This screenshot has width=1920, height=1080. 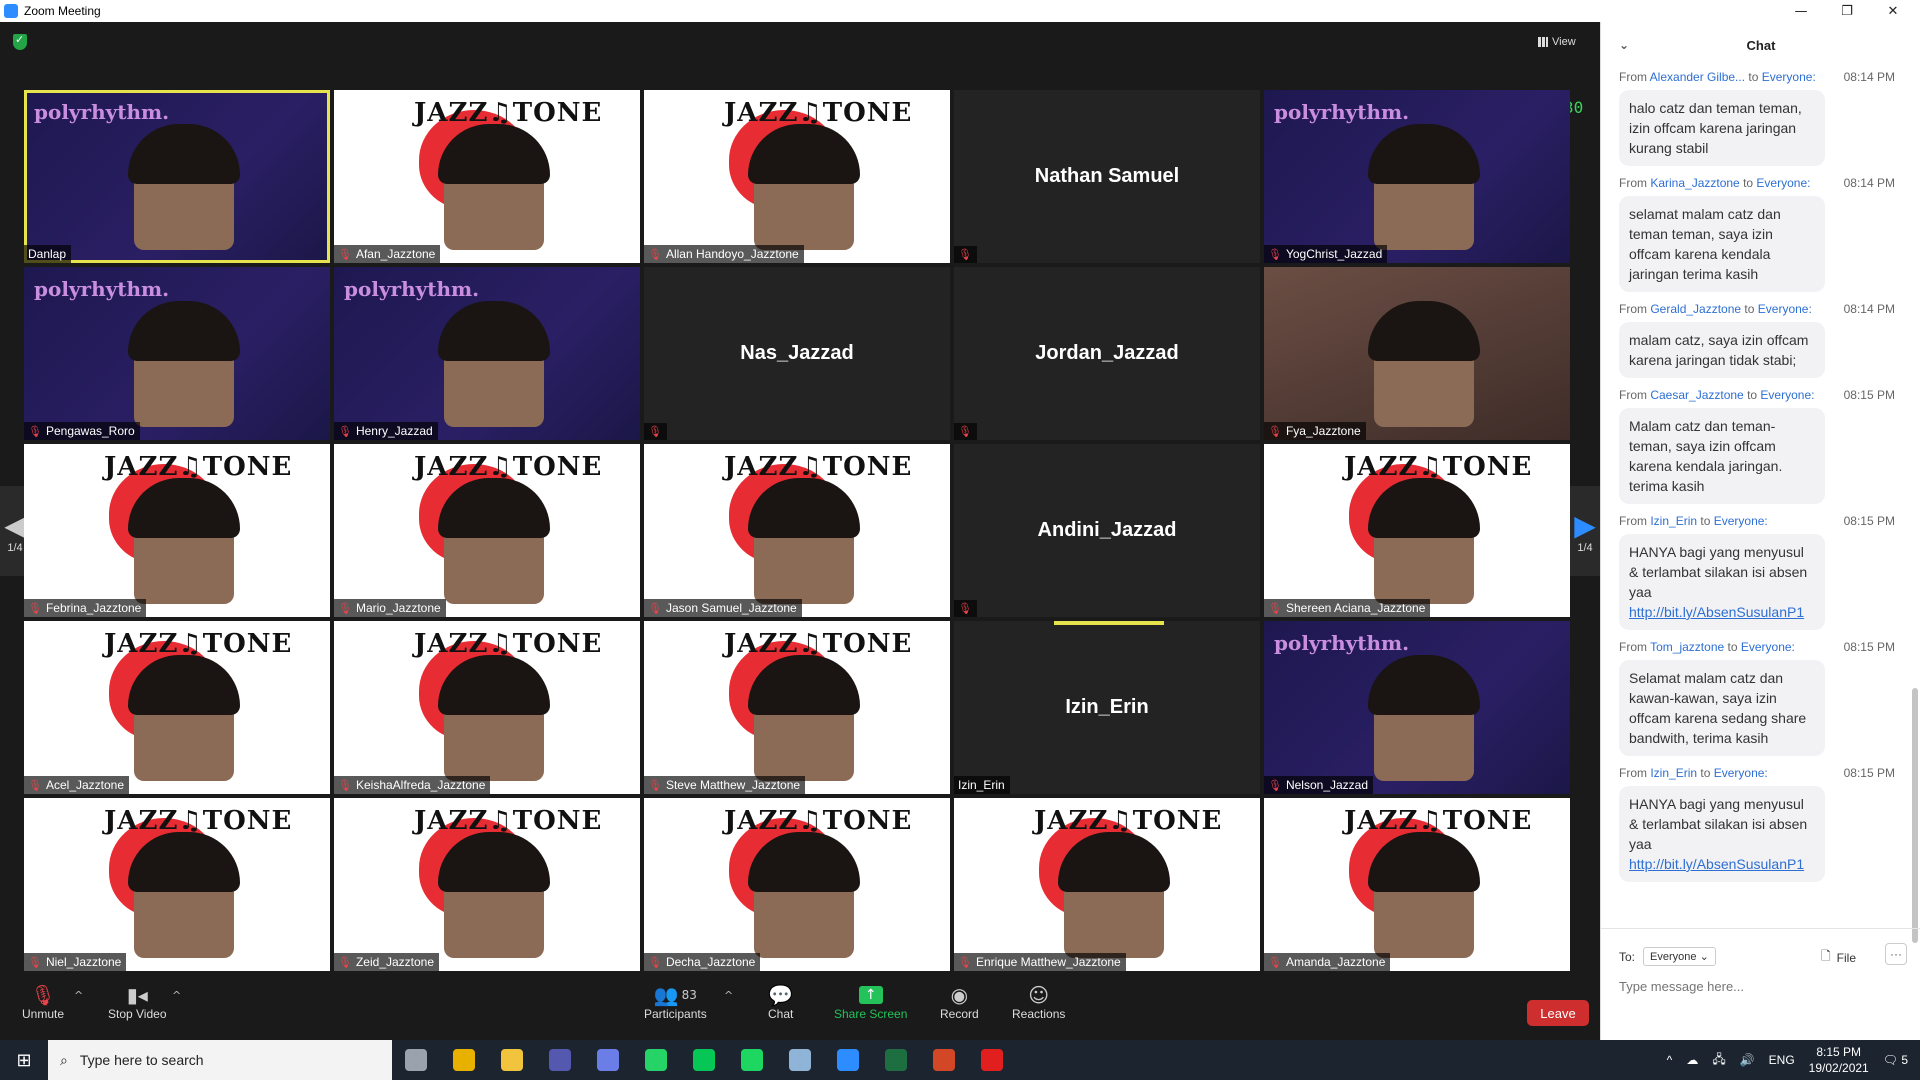 What do you see at coordinates (656, 1060) in the screenshot?
I see `whatsapp-taskbar-button` at bounding box center [656, 1060].